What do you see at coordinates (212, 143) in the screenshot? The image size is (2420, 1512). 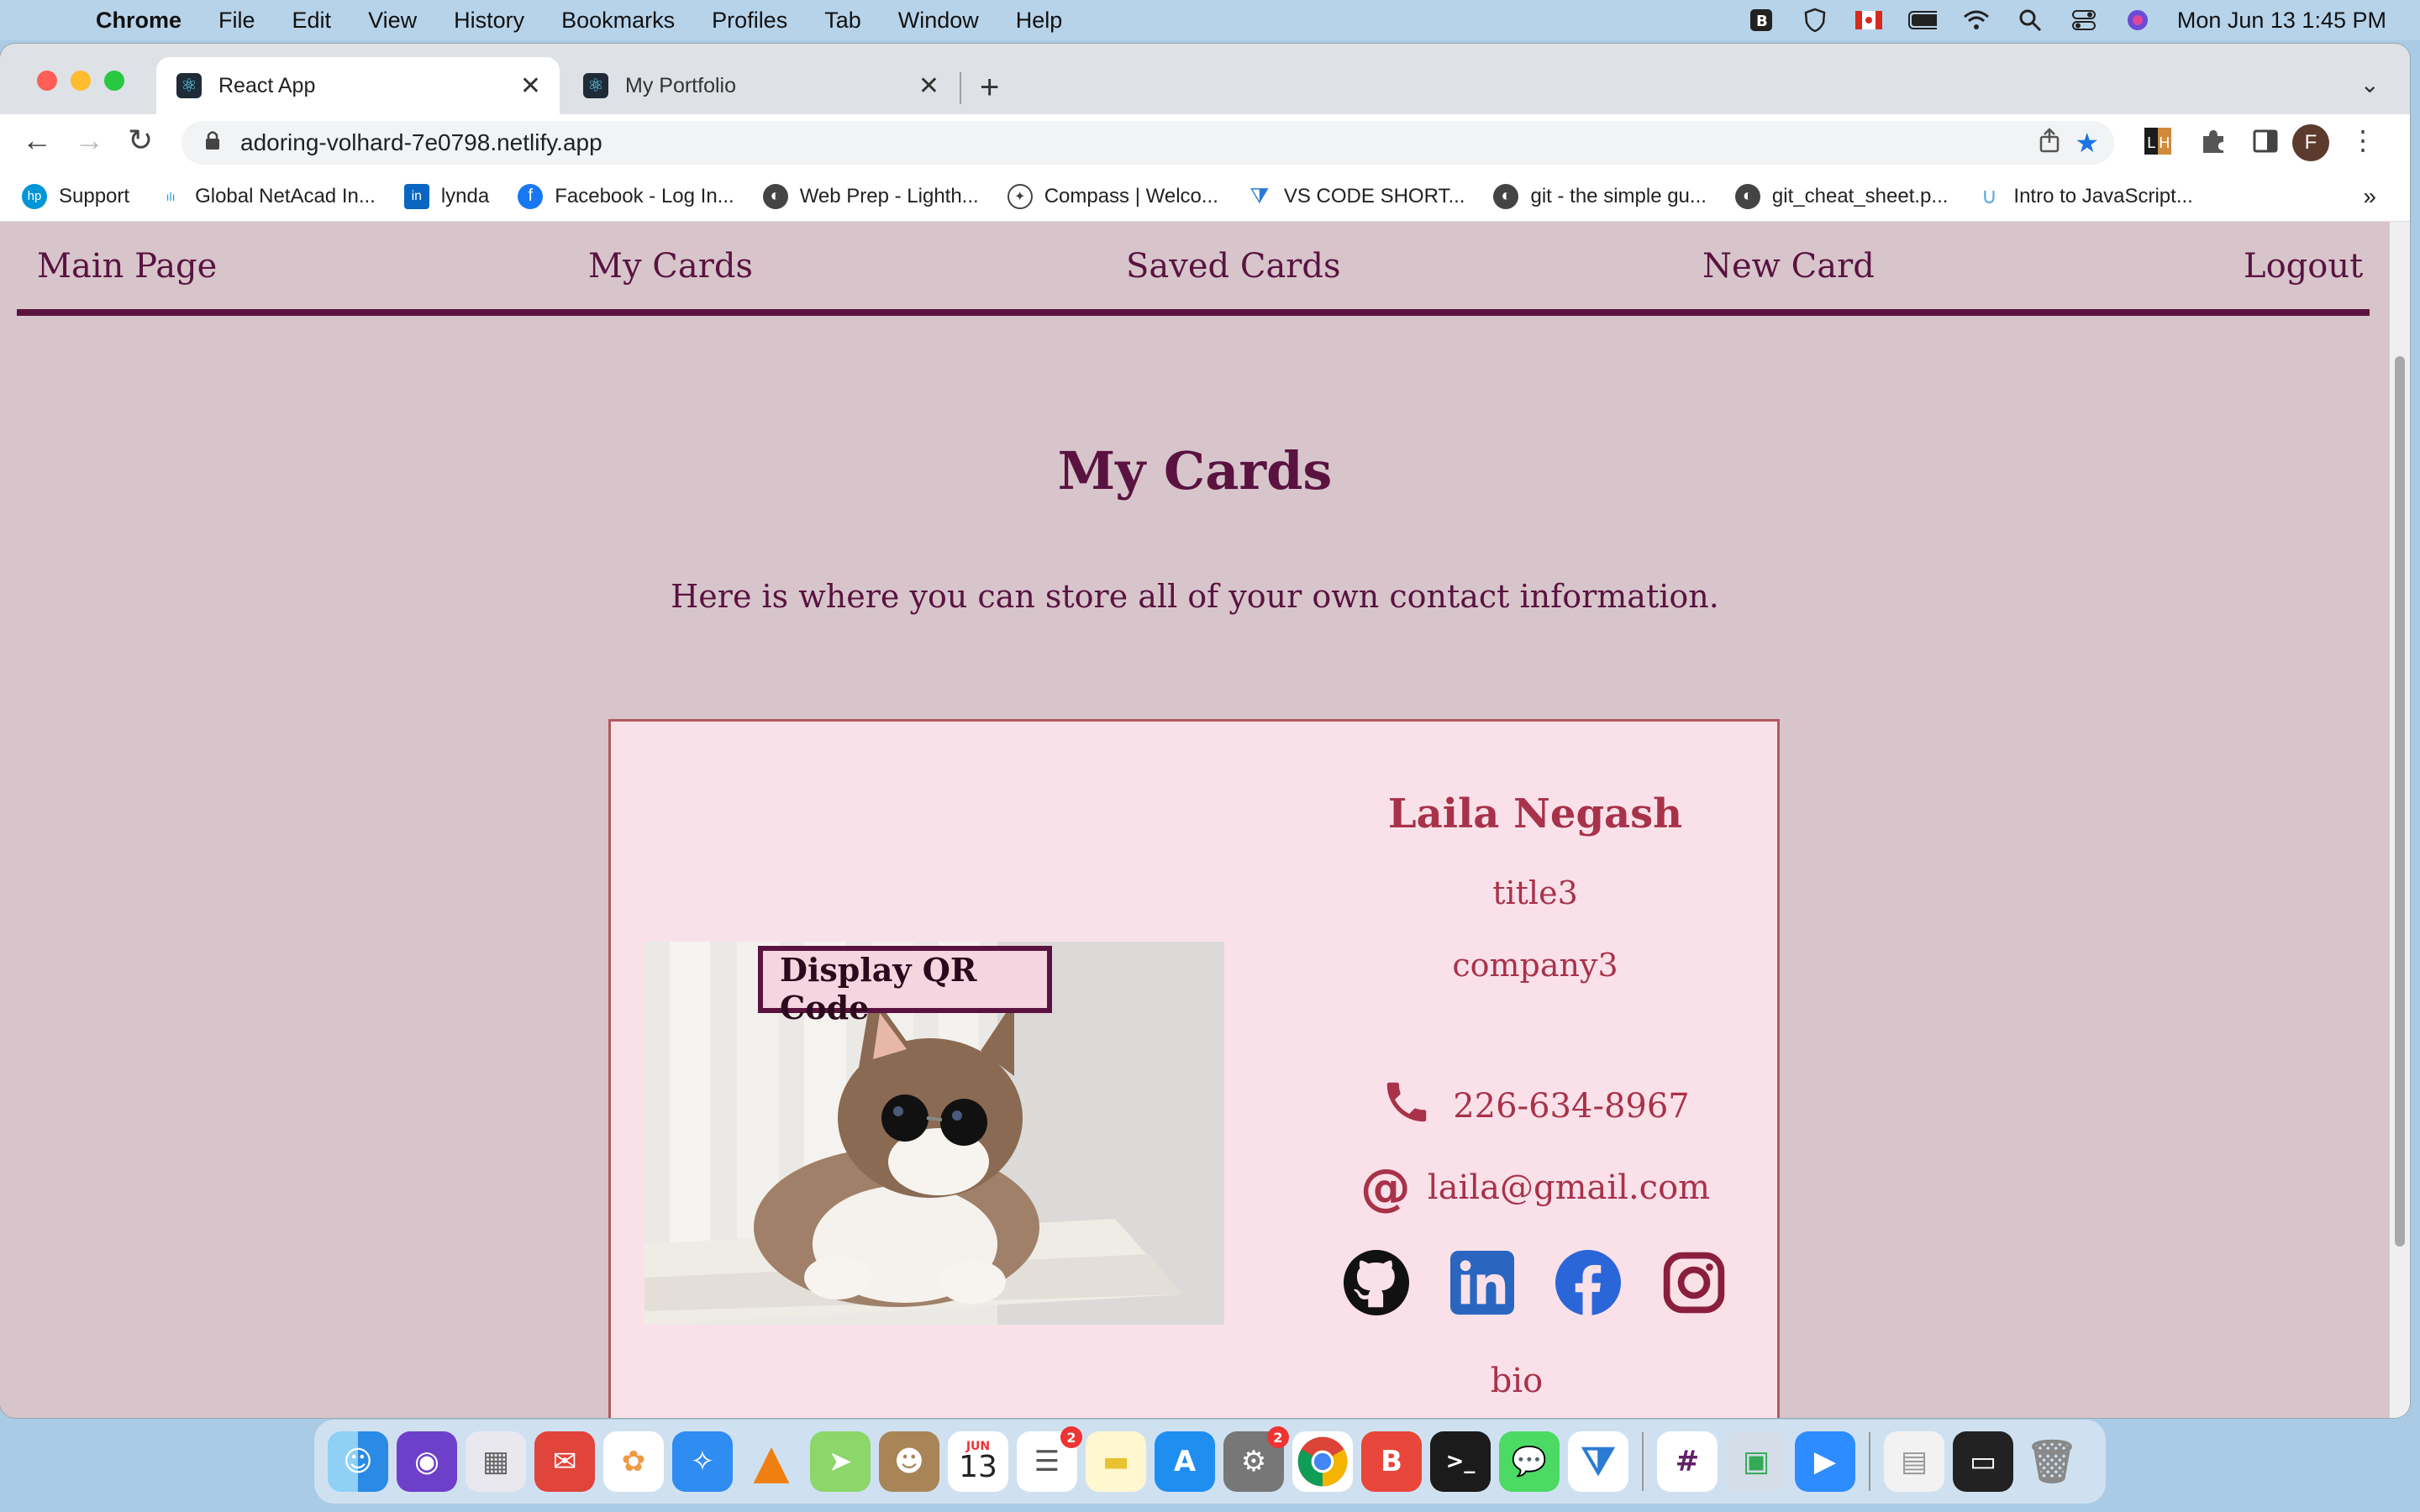 I see `lock-icon` at bounding box center [212, 143].